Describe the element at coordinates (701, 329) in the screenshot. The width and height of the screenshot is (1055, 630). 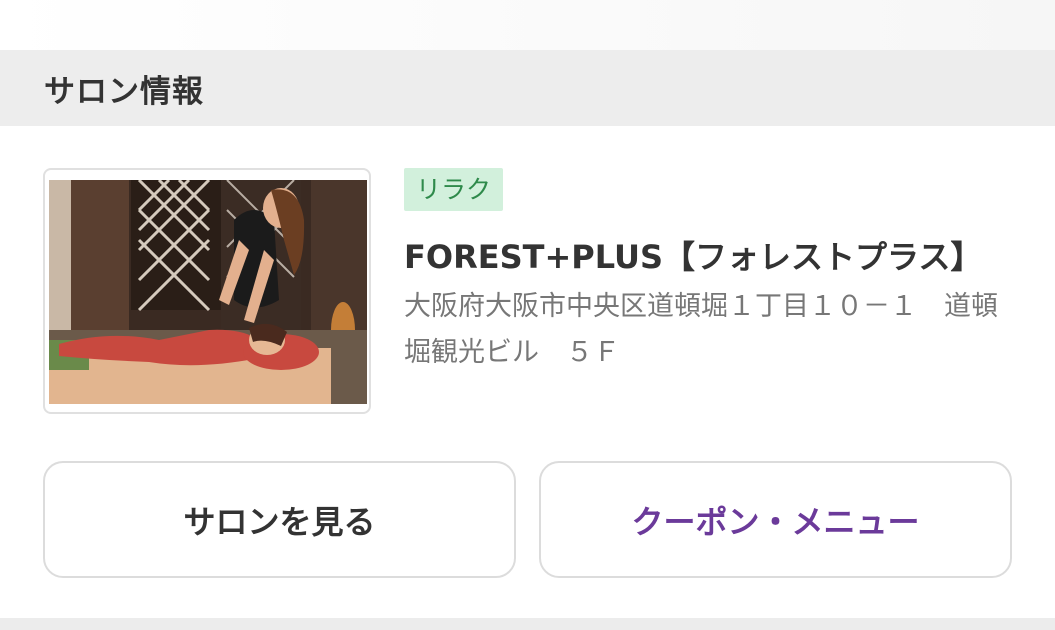
I see `salon-address: 大阪府大阪市中央区道頓堀１丁目１０－１ 道頓堀観光ビル ５Ｆ` at that location.